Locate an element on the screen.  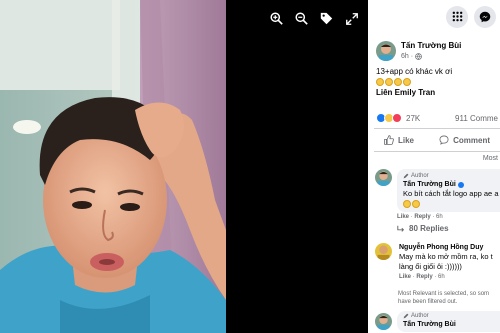
post-actions: Like Comment is located at coordinates (437, 140).